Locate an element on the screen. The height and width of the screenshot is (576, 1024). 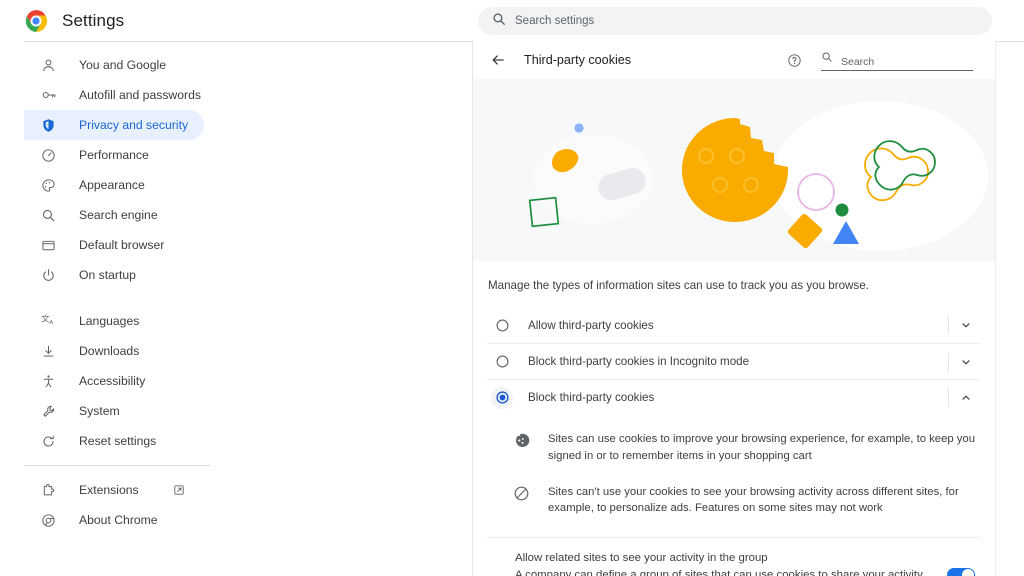
person-icon is located at coordinates (48, 65).